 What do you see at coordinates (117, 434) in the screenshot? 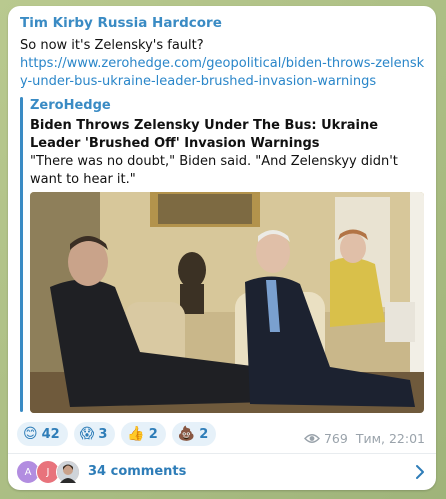
I see `reactions-bar: 😊 42 😱 3 👍 2 💩 2` at bounding box center [117, 434].